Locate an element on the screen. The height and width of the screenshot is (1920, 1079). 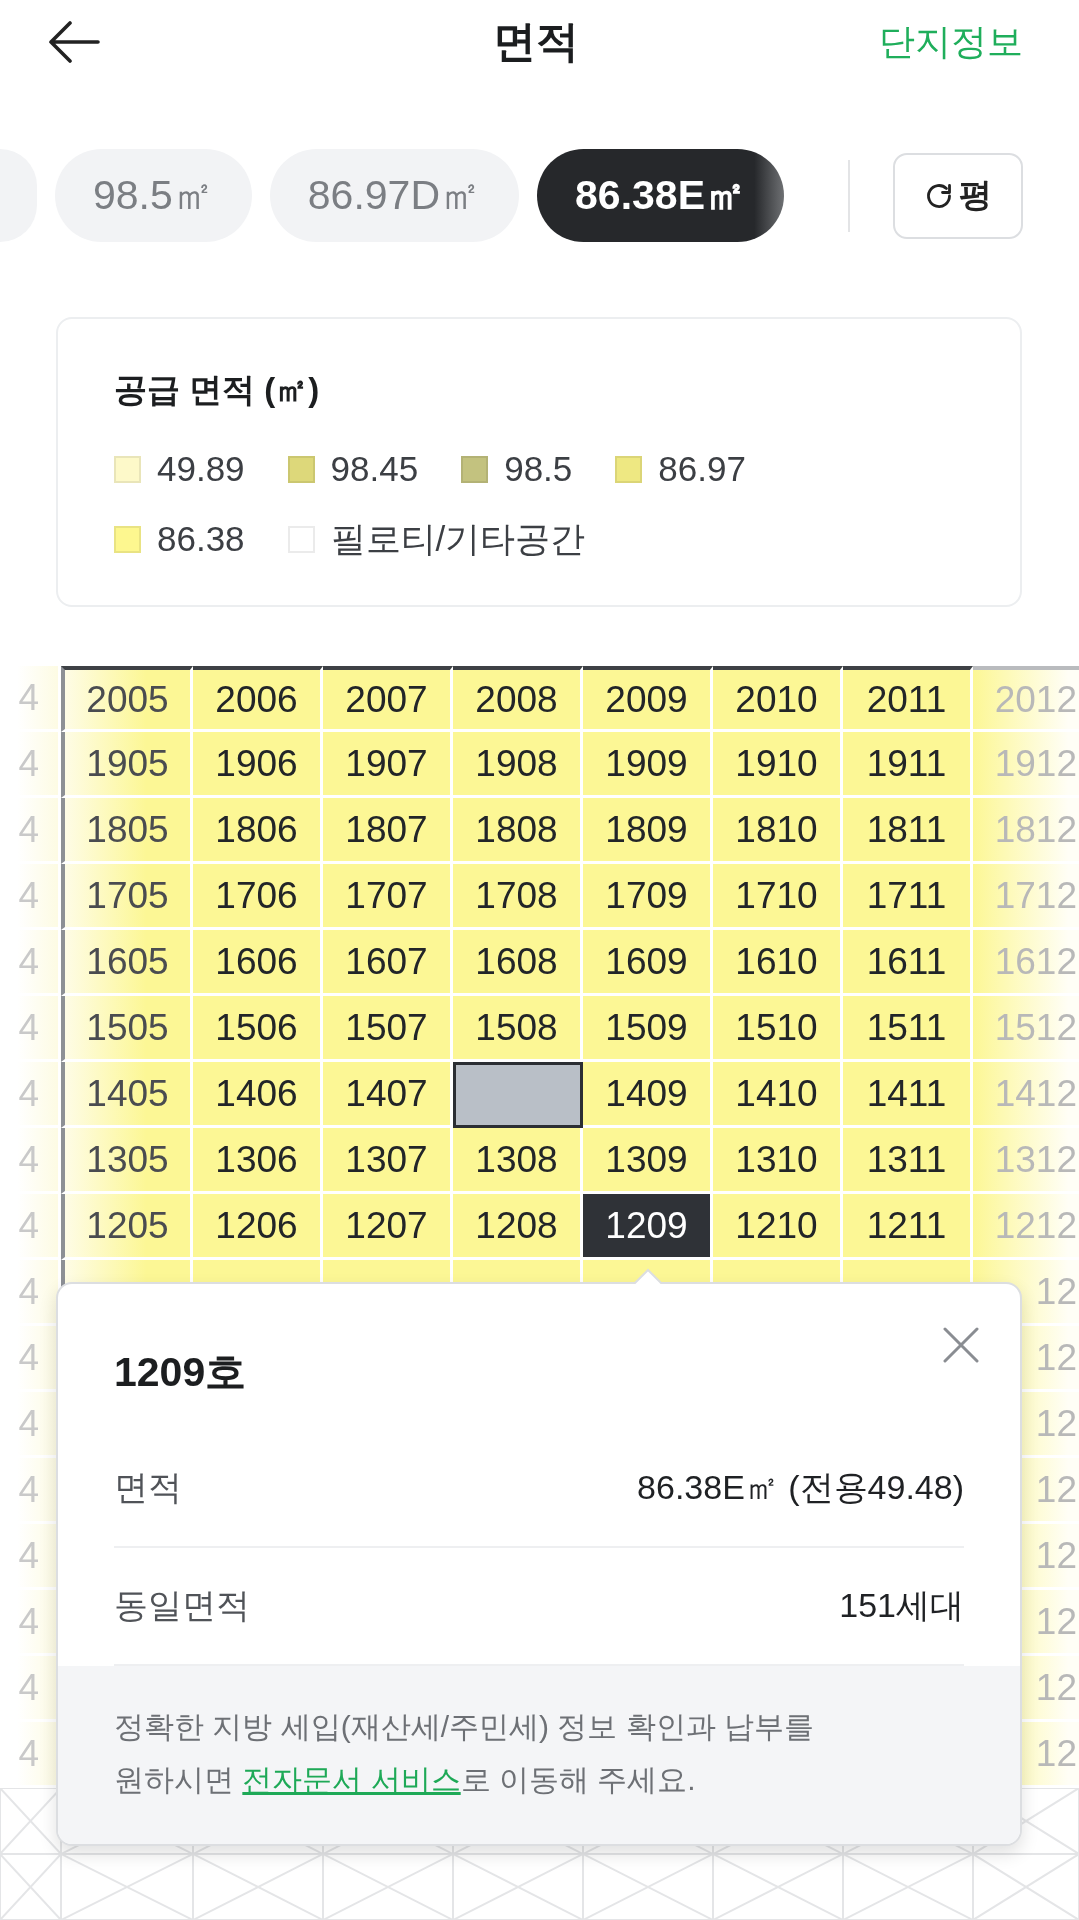
unit-cell: 1207 is located at coordinates (388, 1227).